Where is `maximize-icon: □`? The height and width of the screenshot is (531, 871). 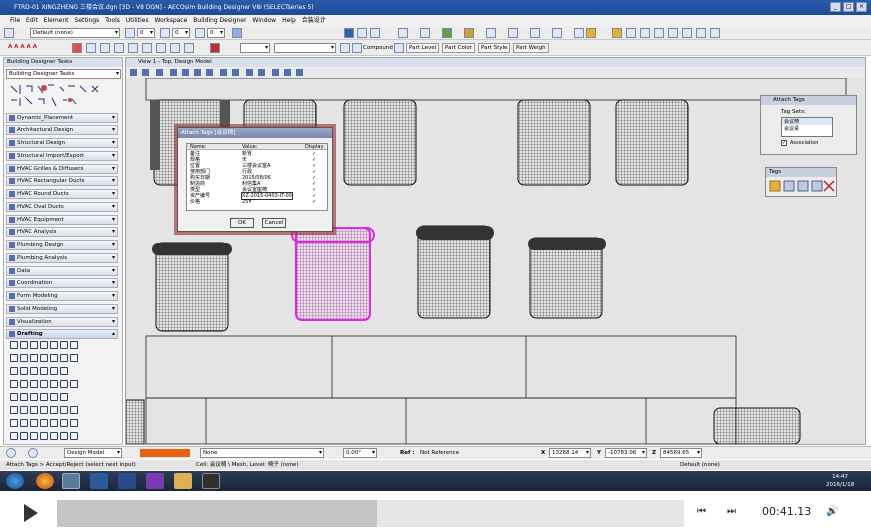 maximize-icon: □ is located at coordinates (848, 7).